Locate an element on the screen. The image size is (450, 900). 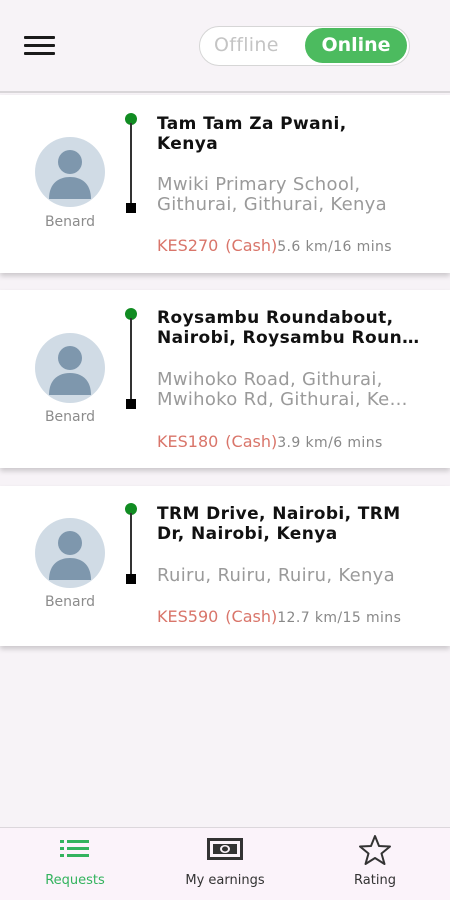
top-bar: Offline Online is located at coordinates (225, 46).